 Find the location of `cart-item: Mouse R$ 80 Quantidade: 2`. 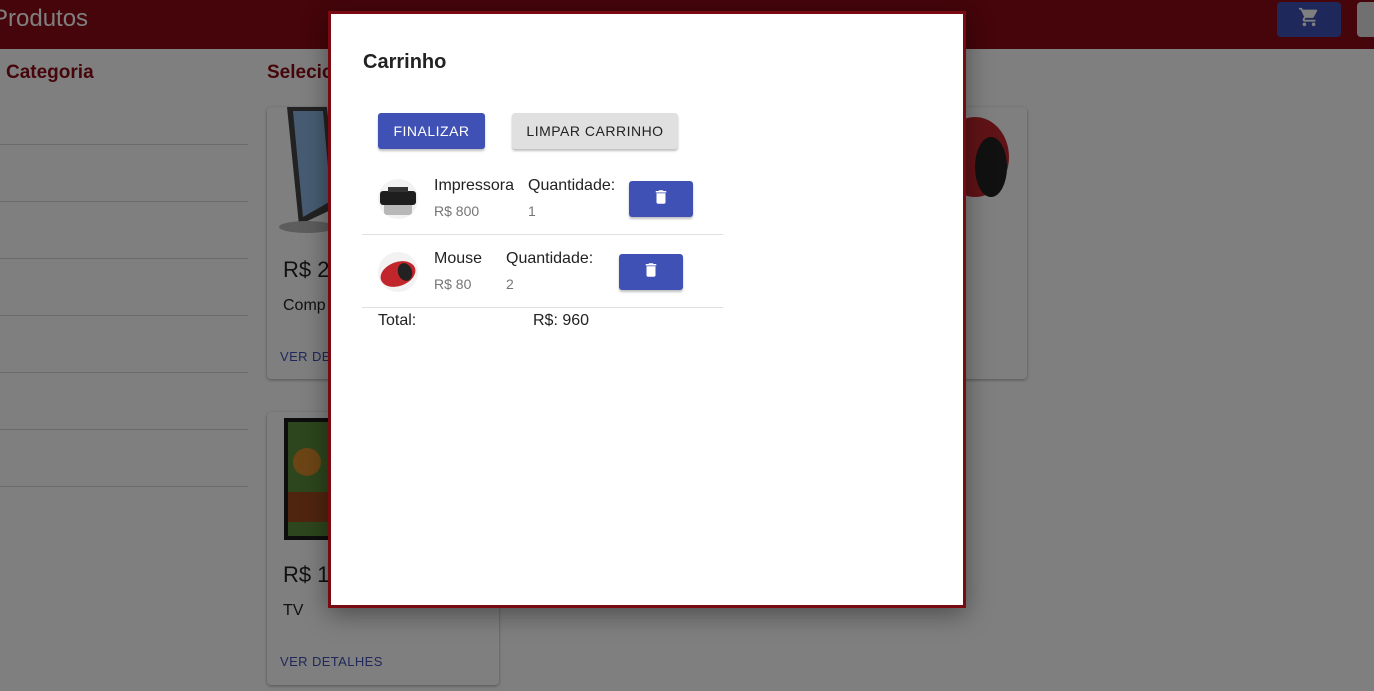

cart-item: Mouse R$ 80 Quantidade: 2 is located at coordinates (542, 271).